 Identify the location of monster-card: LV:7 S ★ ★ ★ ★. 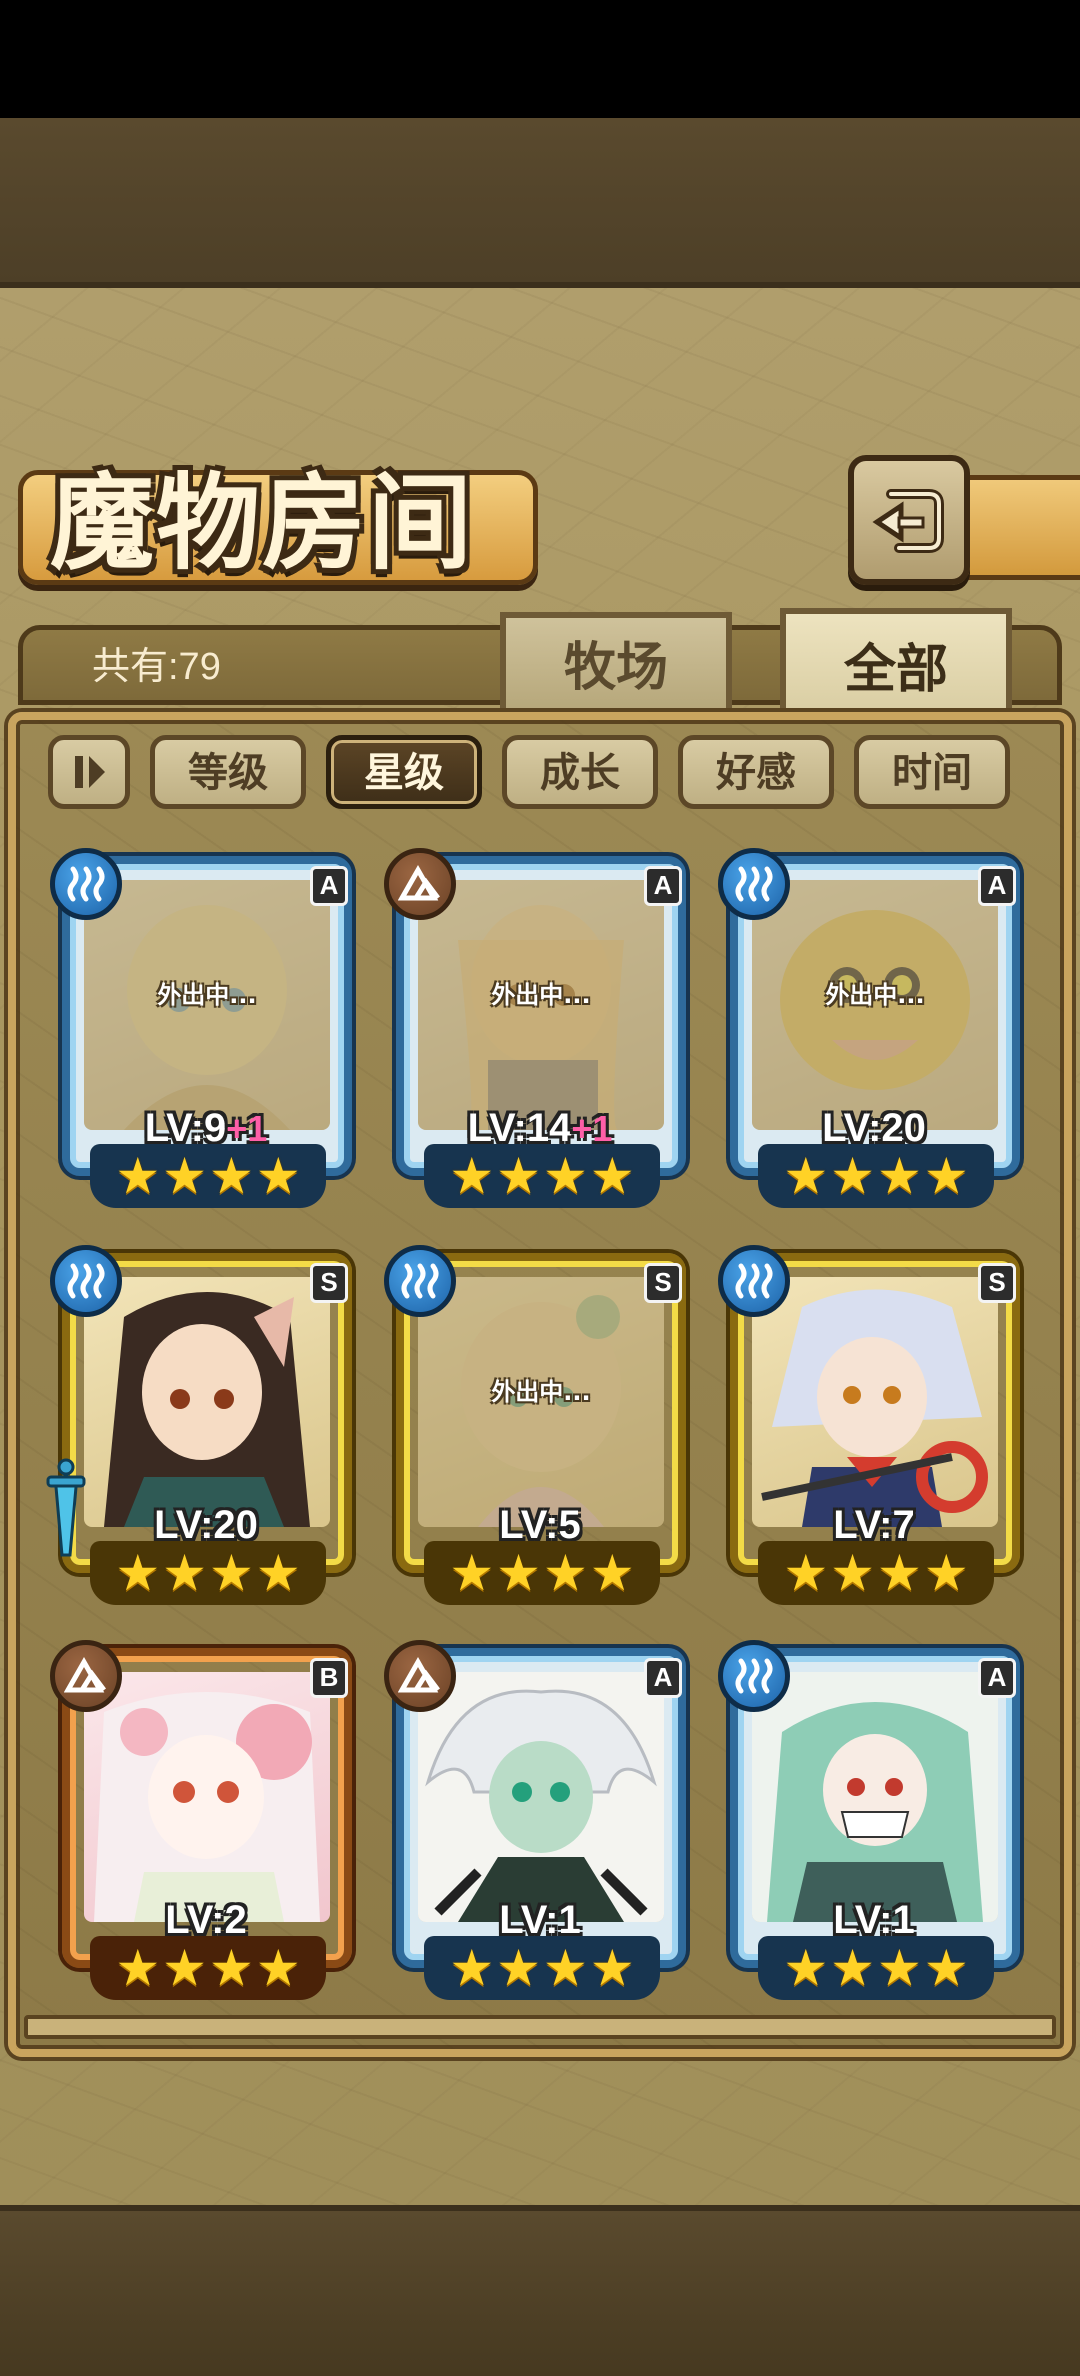
(874, 1430).